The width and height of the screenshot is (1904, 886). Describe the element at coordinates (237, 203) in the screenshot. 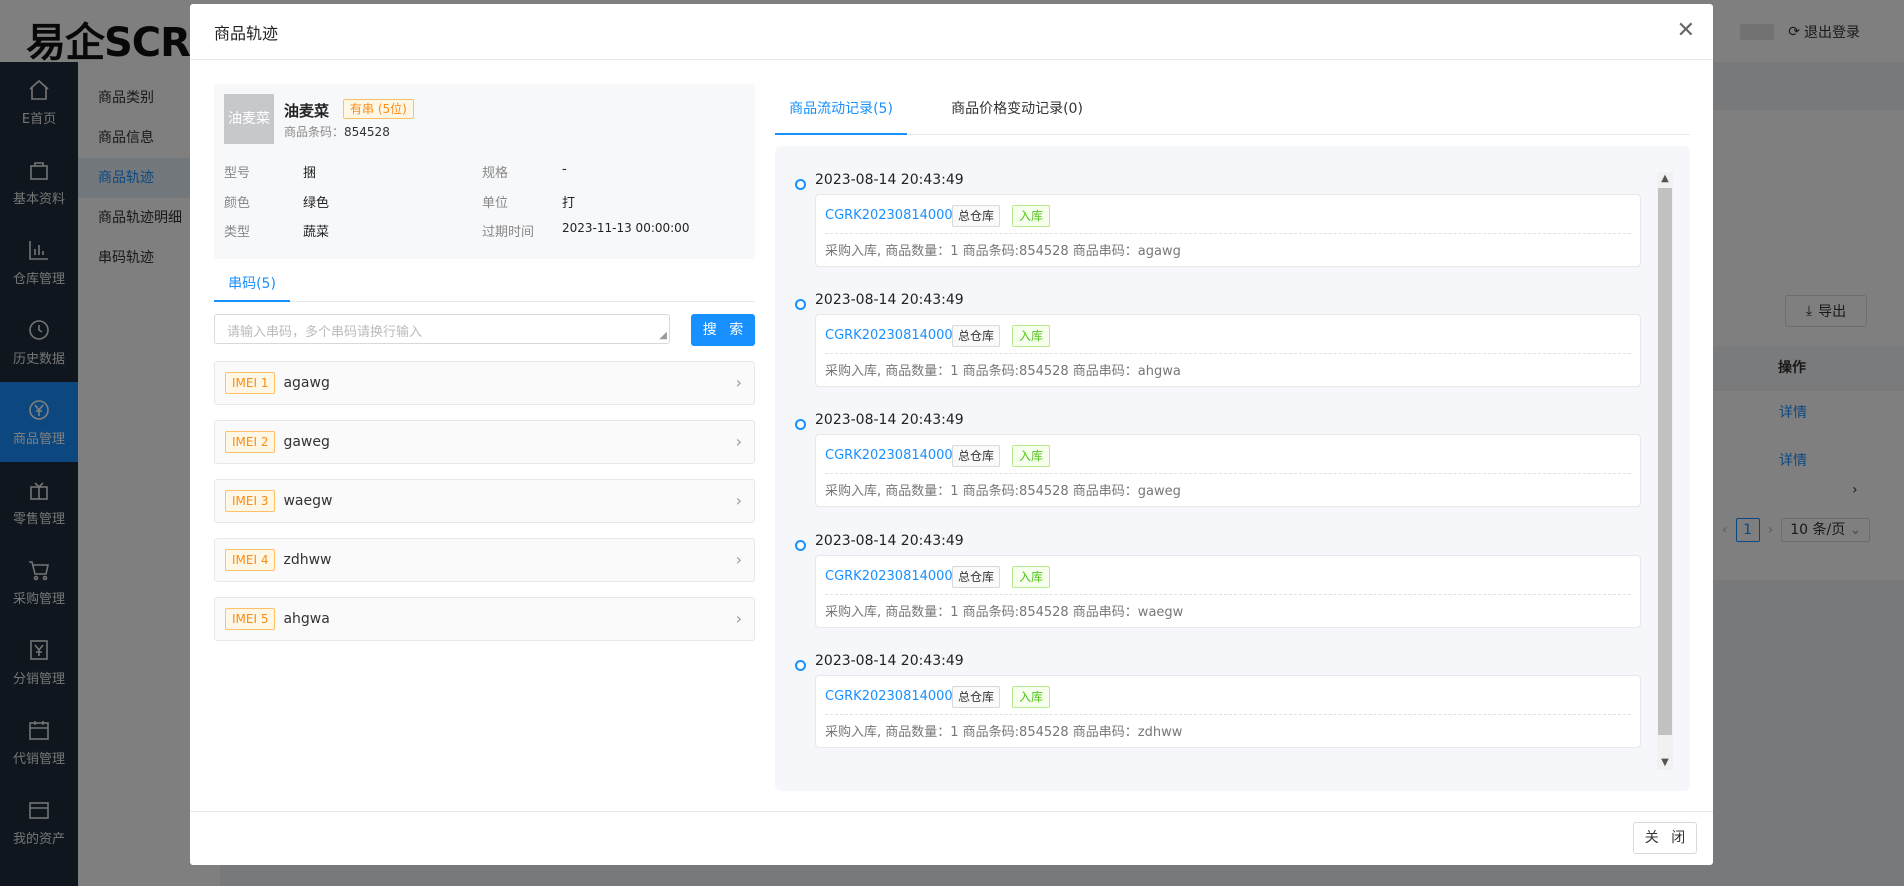

I see `attr-color-key: 颜色` at that location.